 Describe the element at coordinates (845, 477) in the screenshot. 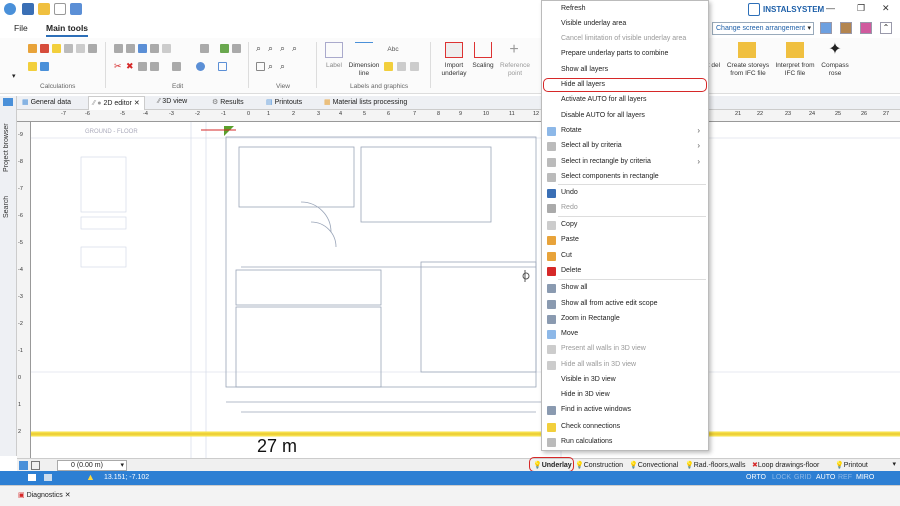

I see `mode-ref: REF` at that location.